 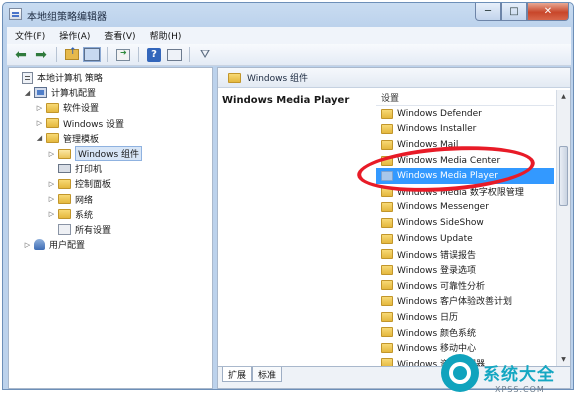 What do you see at coordinates (15, 14) in the screenshot?
I see `app-icon` at bounding box center [15, 14].